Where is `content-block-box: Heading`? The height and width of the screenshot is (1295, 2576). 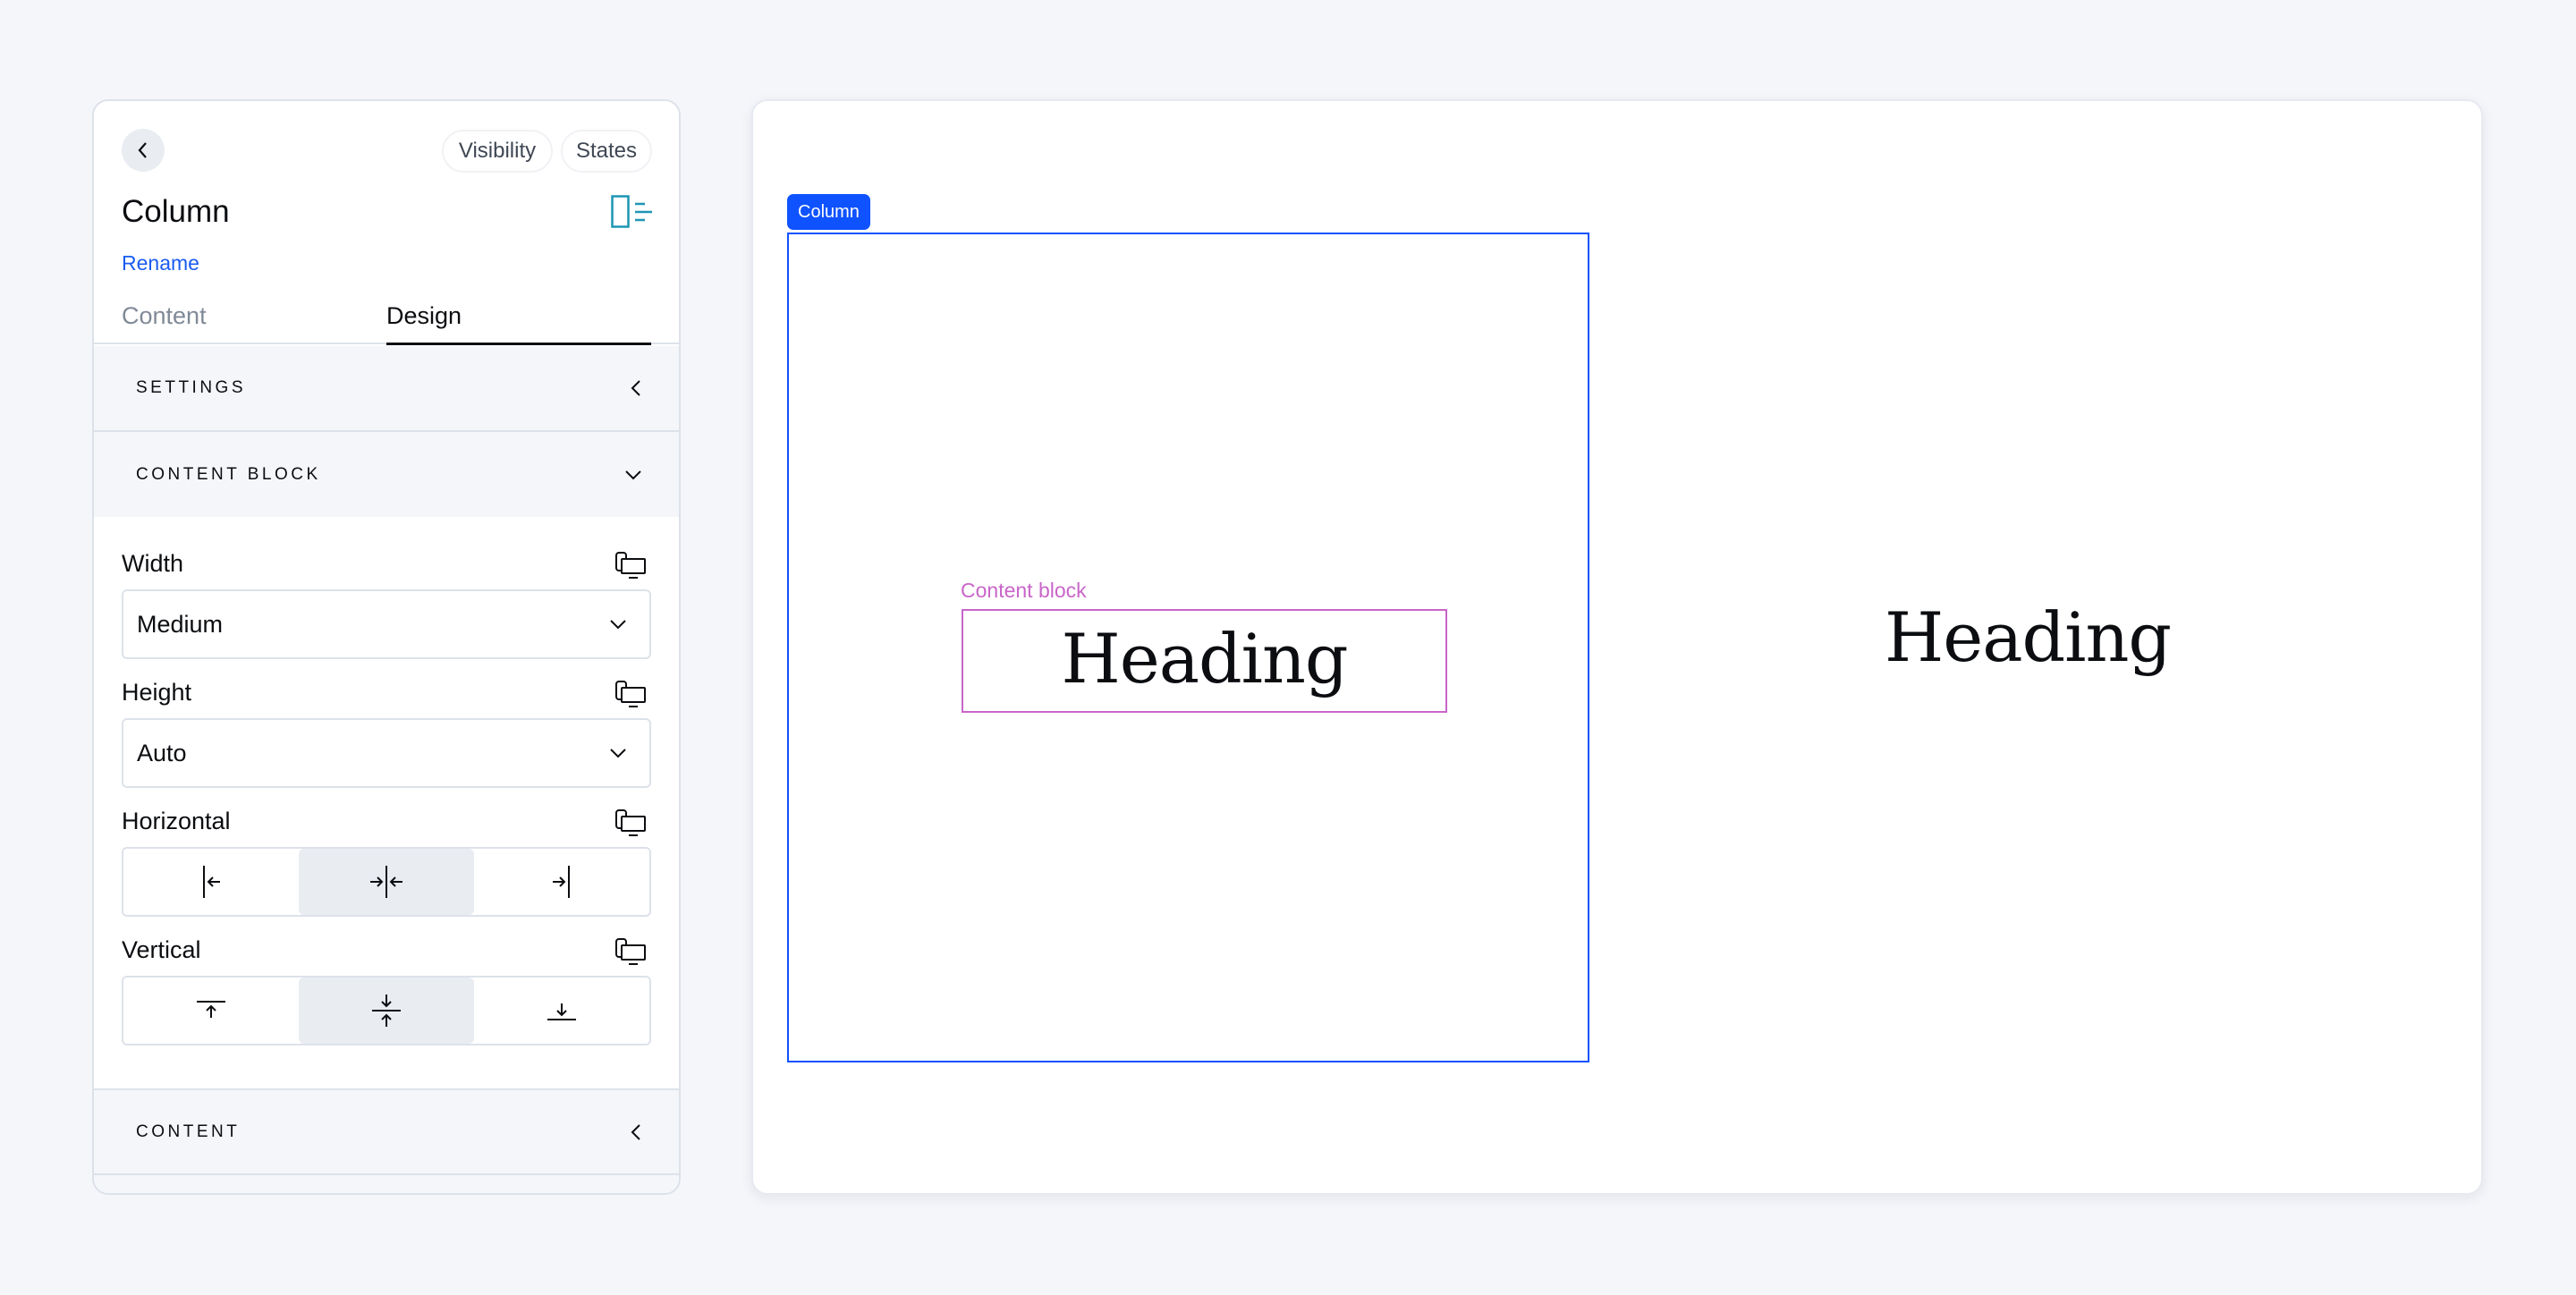 content-block-box: Heading is located at coordinates (1204, 661).